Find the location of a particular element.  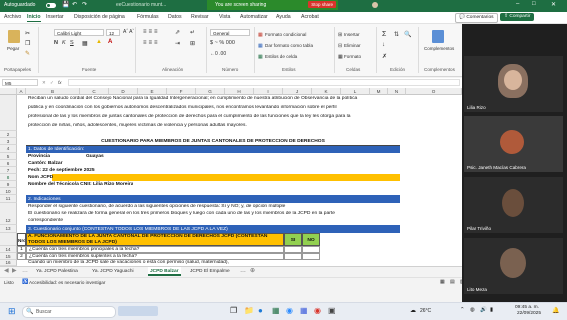

sort-filter-icon: ⇅ is located at coordinates (396, 34).